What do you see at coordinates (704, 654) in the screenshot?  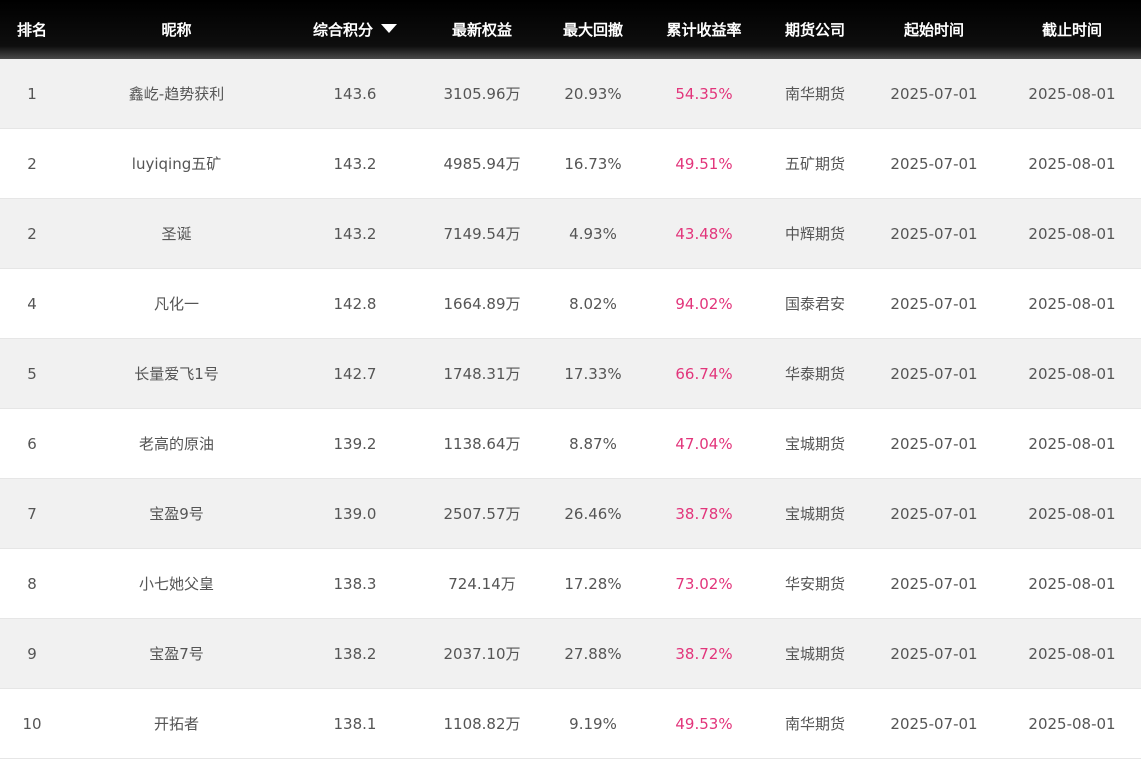 I see `cell-return: 38.72%` at bounding box center [704, 654].